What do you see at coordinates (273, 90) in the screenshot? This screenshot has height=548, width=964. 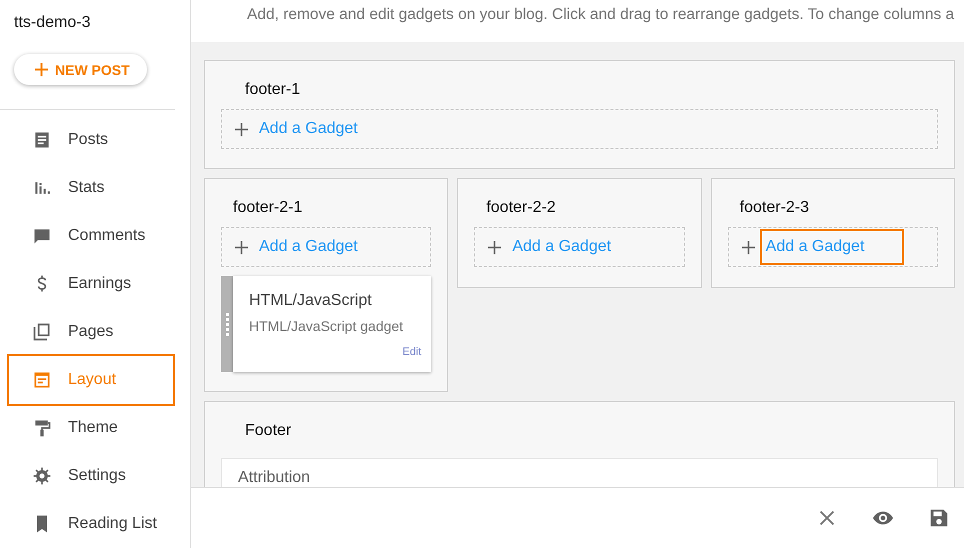 I see `section-title: footer-1` at bounding box center [273, 90].